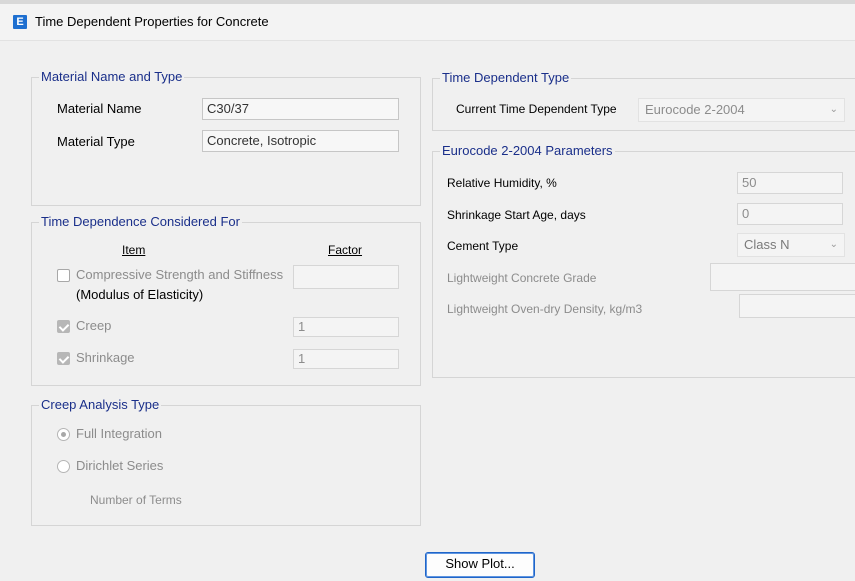 This screenshot has width=855, height=581. What do you see at coordinates (63, 275) in the screenshot?
I see `compressive-strength-checkbox` at bounding box center [63, 275].